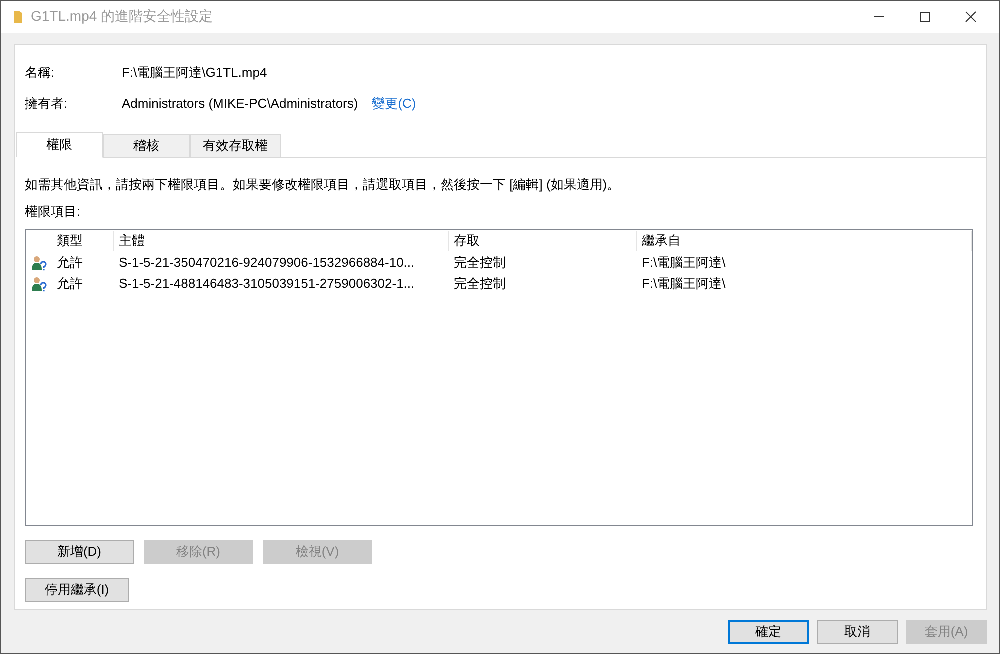 The width and height of the screenshot is (1000, 654). Describe the element at coordinates (240, 103) in the screenshot. I see `field-value: Administrators (MIKE-PC\Administrators)` at that location.